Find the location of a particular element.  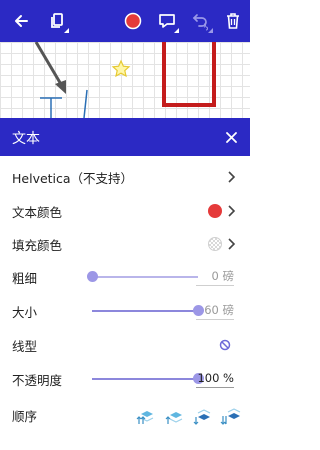

rectangle-annotation is located at coordinates (189, 74).